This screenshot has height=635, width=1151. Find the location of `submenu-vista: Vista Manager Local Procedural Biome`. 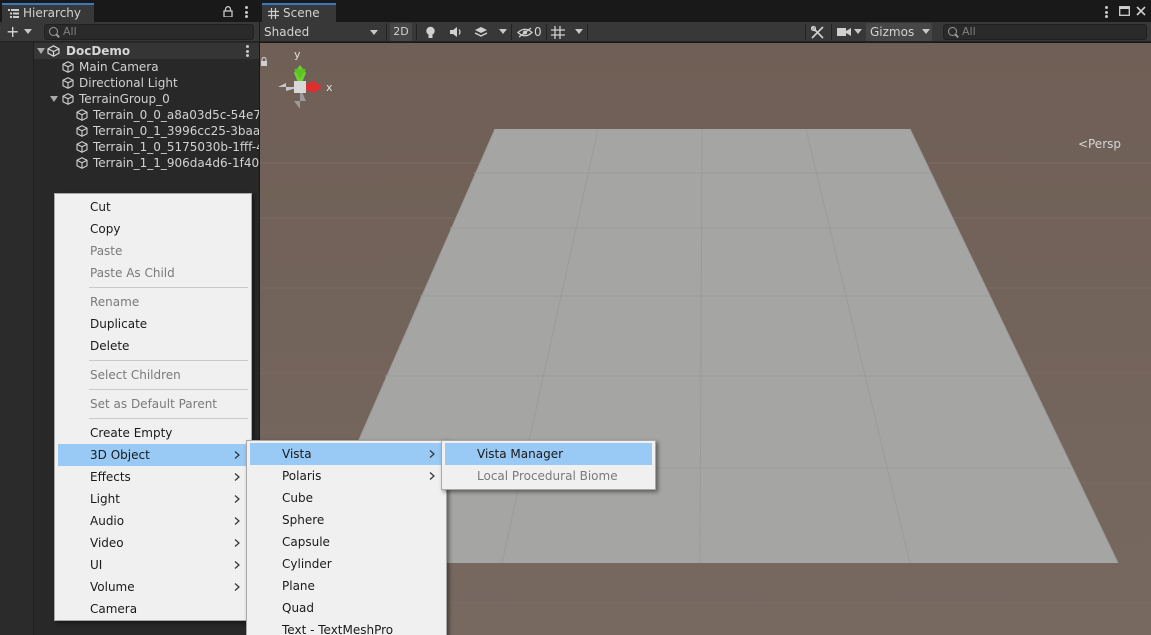

submenu-vista: Vista Manager Local Procedural Biome is located at coordinates (548, 465).